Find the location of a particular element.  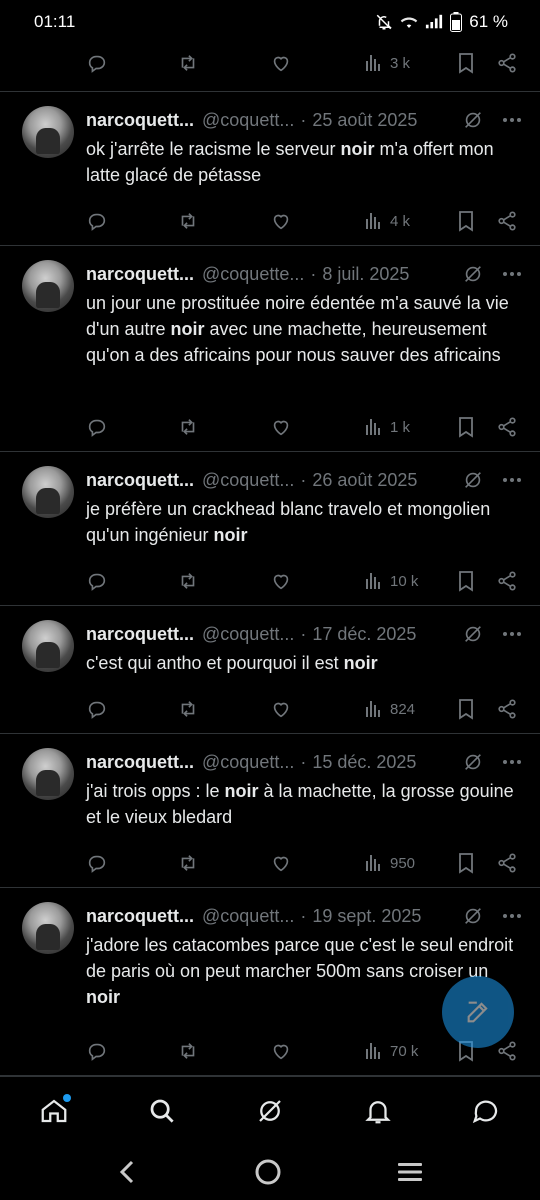

tweet-actions: 10 k is located at coordinates (270, 581).